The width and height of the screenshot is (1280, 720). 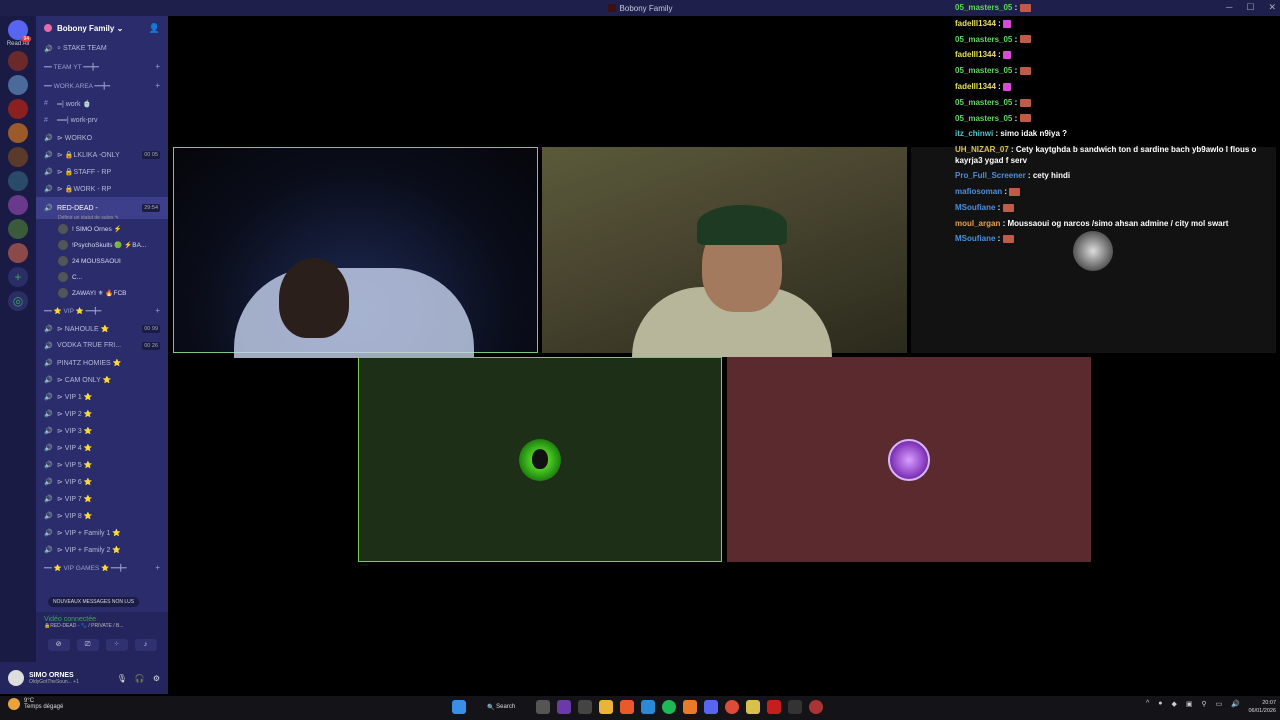 I want to click on add-server-icon: +, so click(x=18, y=277).